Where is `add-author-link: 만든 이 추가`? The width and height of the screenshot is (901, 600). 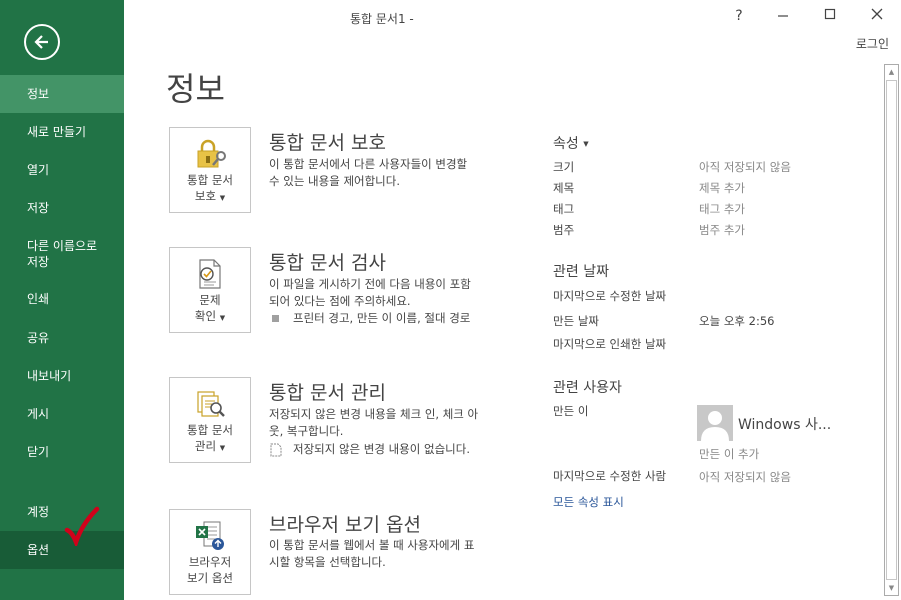
add-author-link: 만든 이 추가 is located at coordinates (729, 454).